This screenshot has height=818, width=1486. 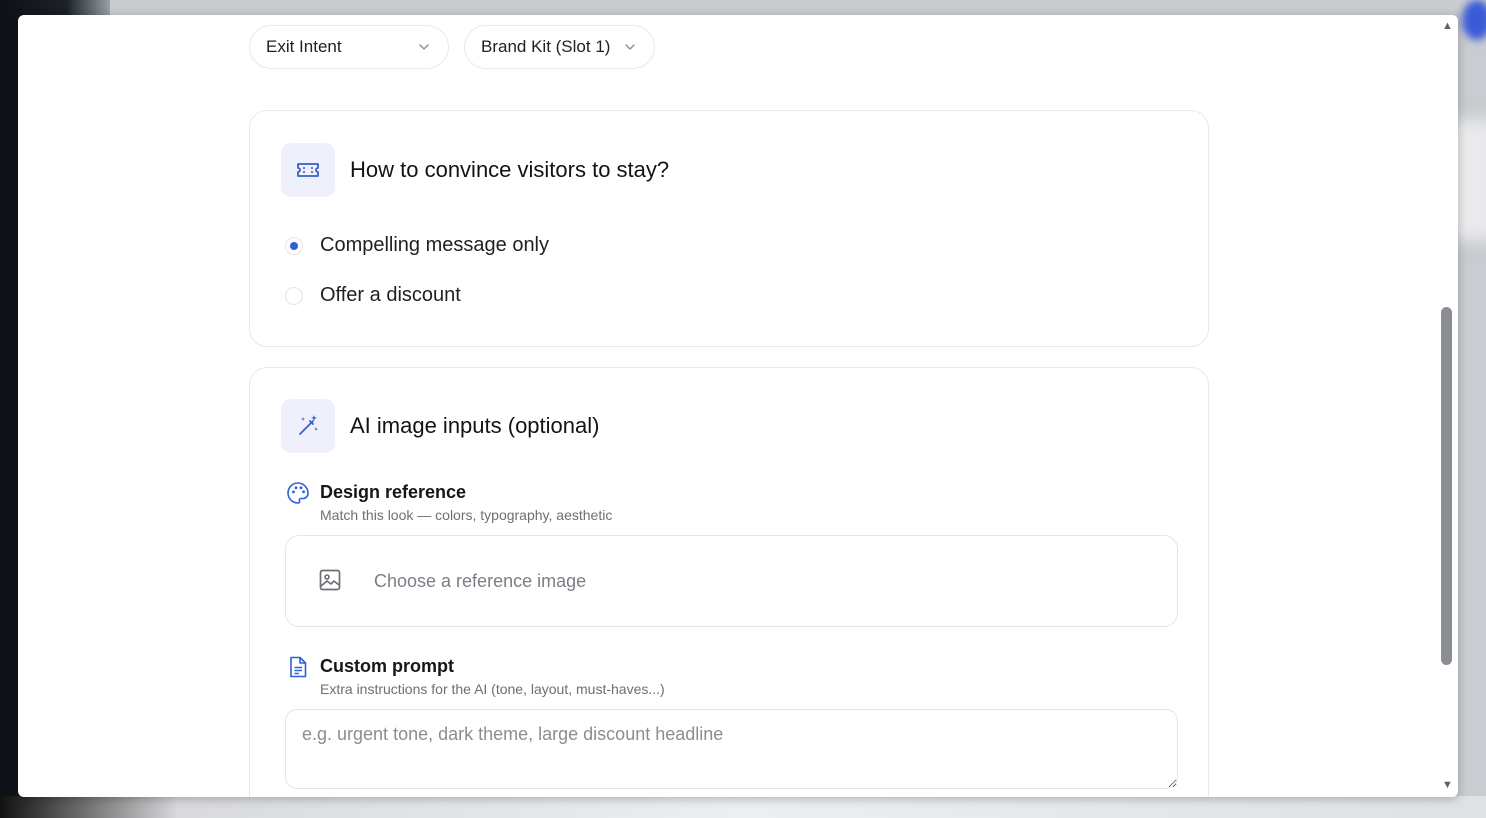 I want to click on custom-prompt-textarea, so click(x=731, y=749).